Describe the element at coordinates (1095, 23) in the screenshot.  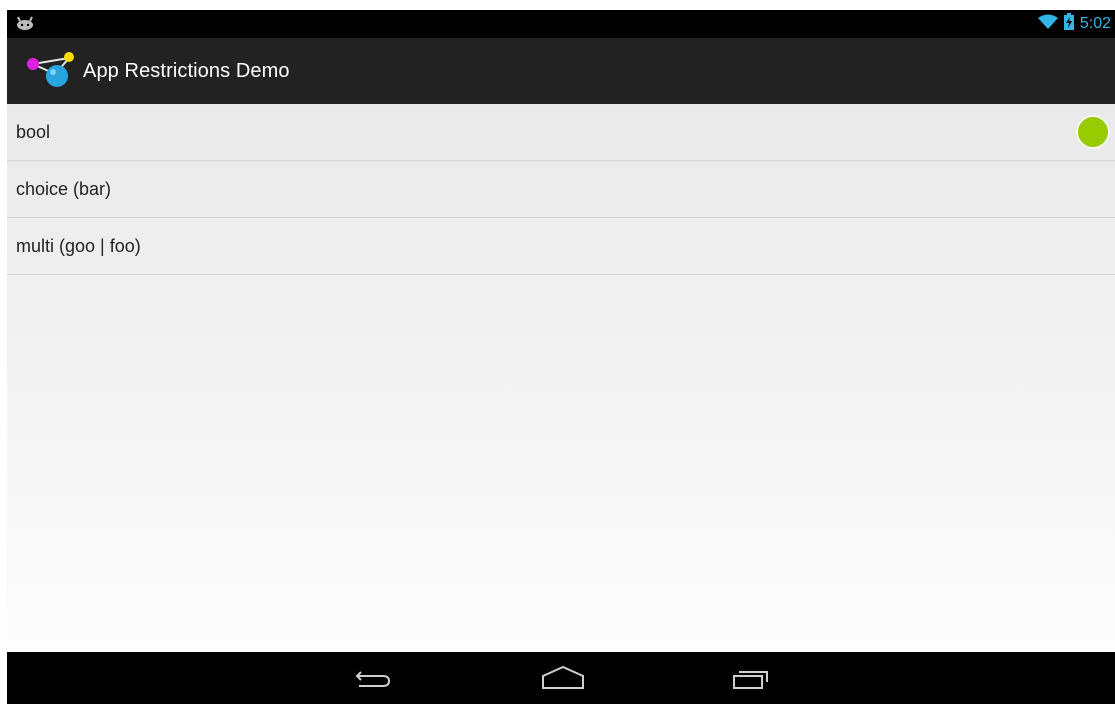
I see `status-clock: 5:02` at that location.